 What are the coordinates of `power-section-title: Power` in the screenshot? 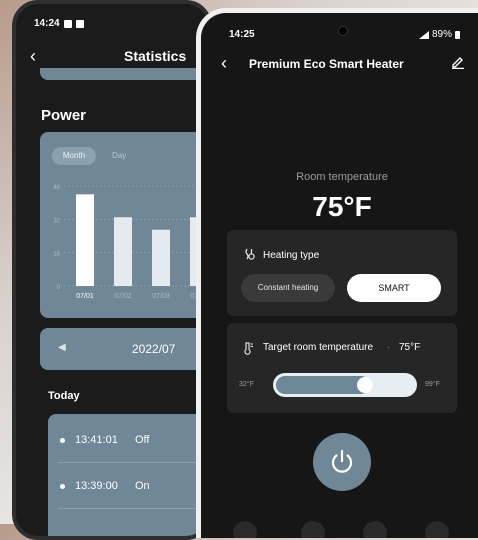 It's located at (64, 115).